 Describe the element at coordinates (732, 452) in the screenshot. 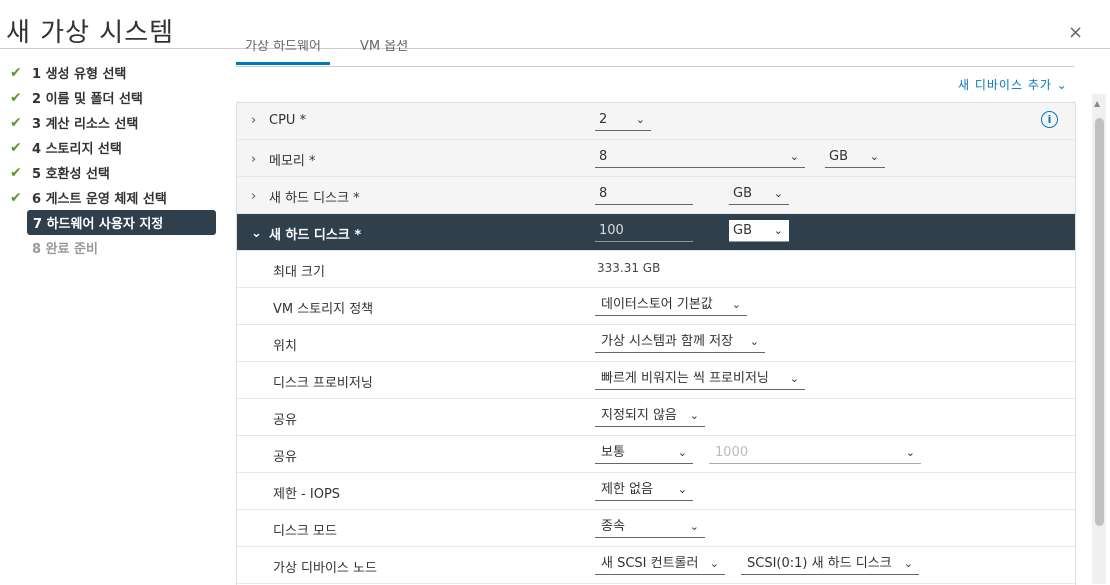

I see `select-placeholder: 1000` at that location.